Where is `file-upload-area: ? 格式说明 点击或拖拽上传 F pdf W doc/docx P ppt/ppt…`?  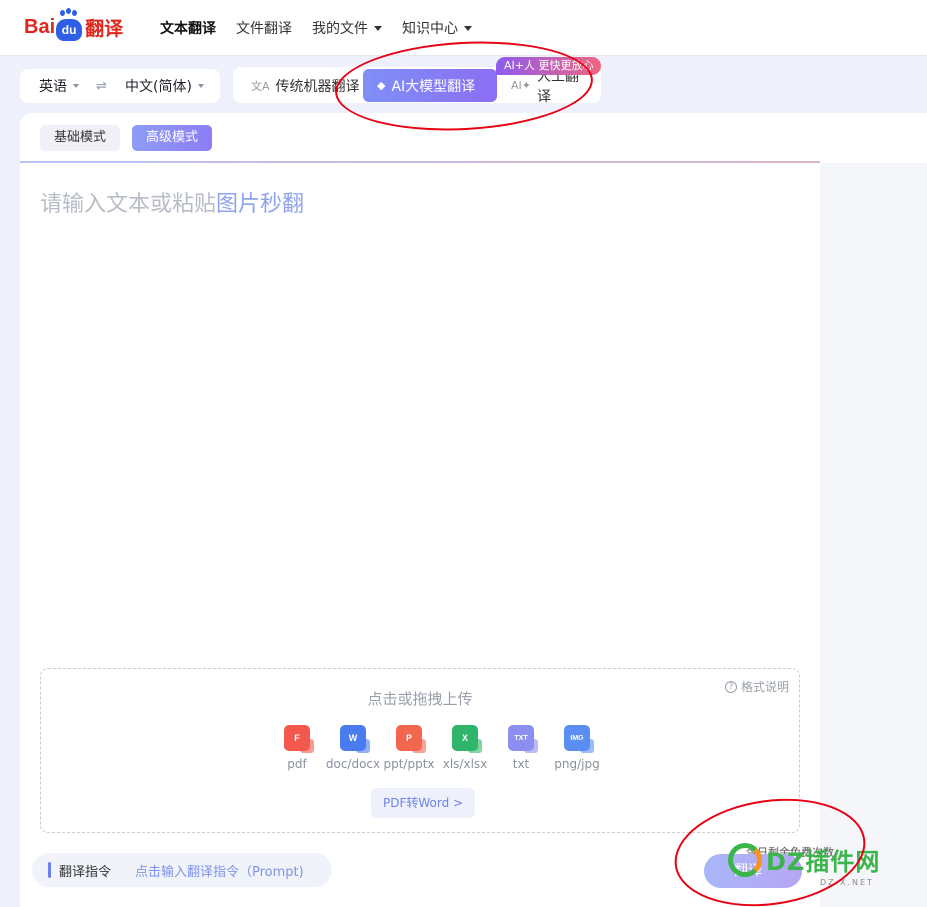 file-upload-area: ? 格式说明 点击或拖拽上传 F pdf W doc/docx P ppt/ppt… is located at coordinates (420, 750).